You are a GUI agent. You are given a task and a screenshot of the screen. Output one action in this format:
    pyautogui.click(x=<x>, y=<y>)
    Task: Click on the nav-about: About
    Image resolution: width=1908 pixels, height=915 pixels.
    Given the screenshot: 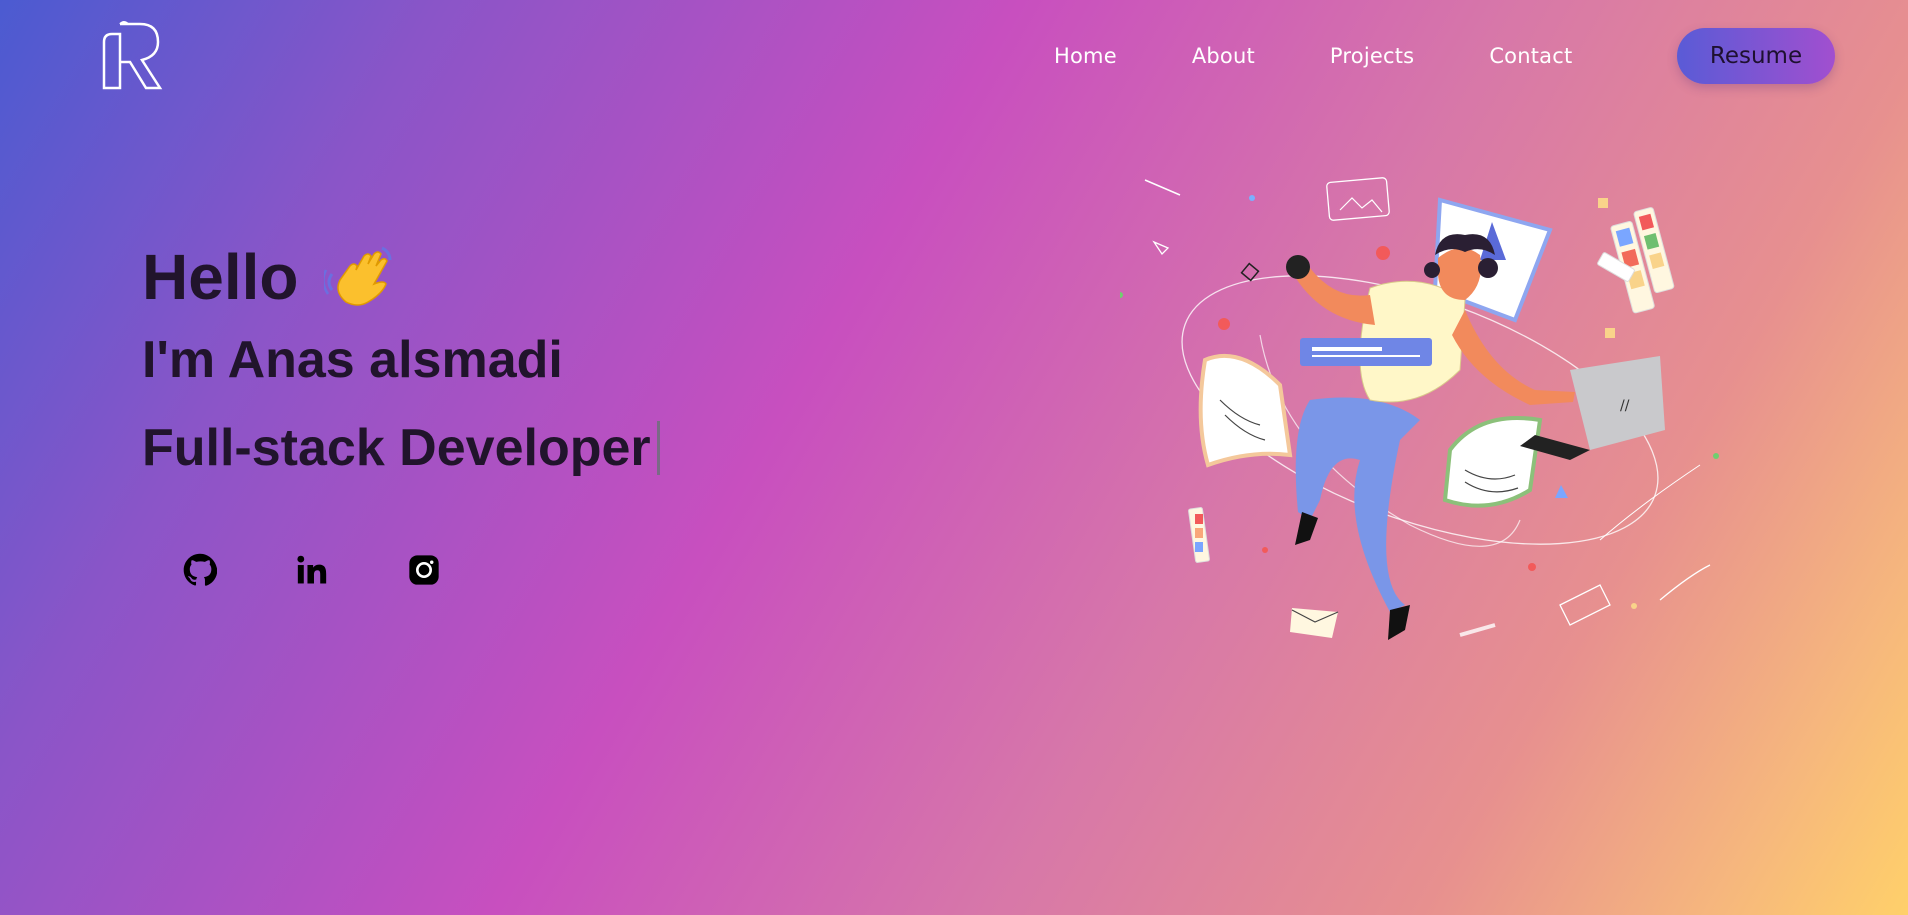 What is the action you would take?
    pyautogui.click(x=1223, y=56)
    